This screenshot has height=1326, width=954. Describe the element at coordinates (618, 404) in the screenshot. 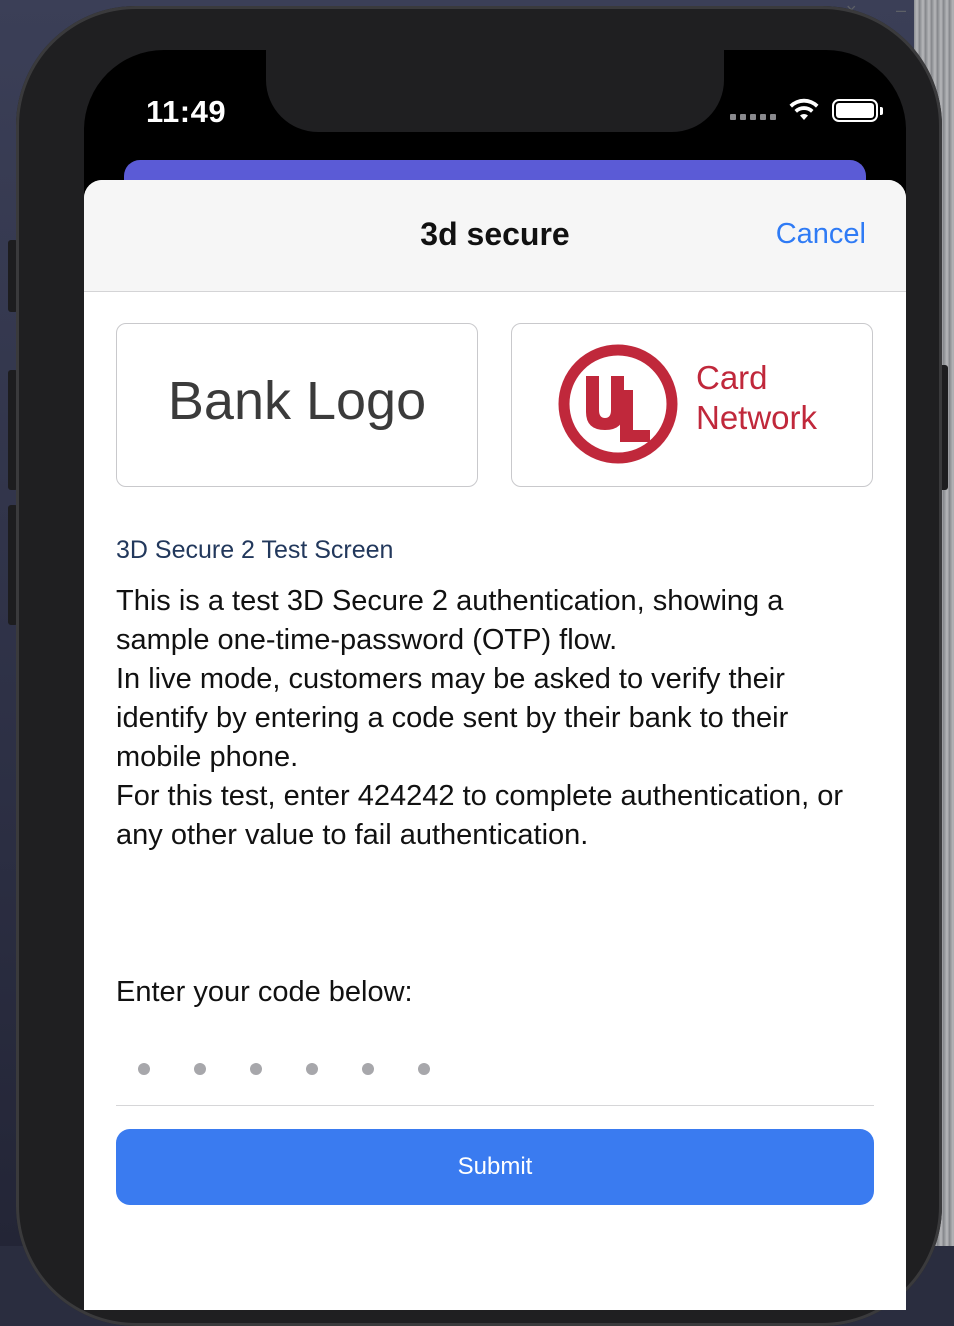

I see `ul-logo-icon` at that location.